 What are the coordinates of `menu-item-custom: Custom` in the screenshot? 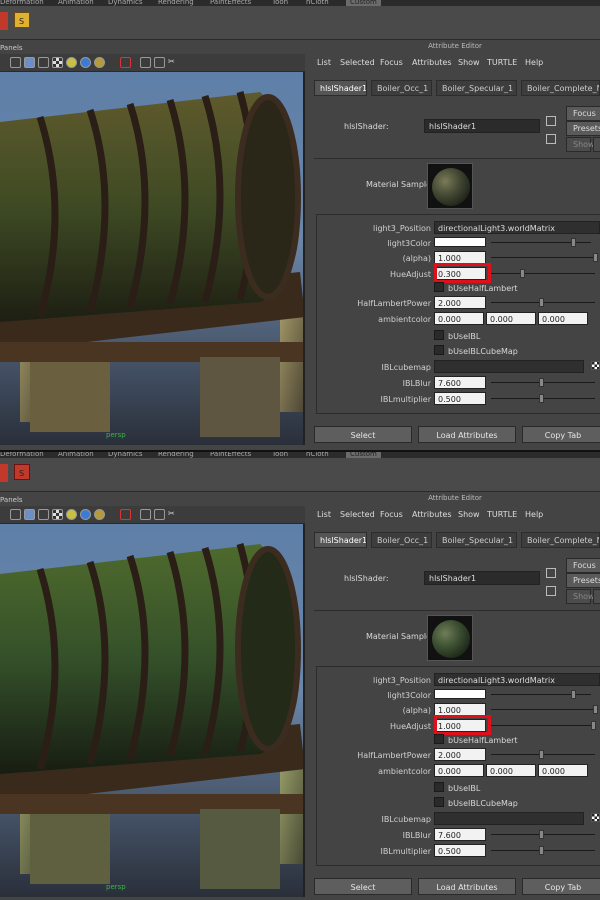 It's located at (363, 455).